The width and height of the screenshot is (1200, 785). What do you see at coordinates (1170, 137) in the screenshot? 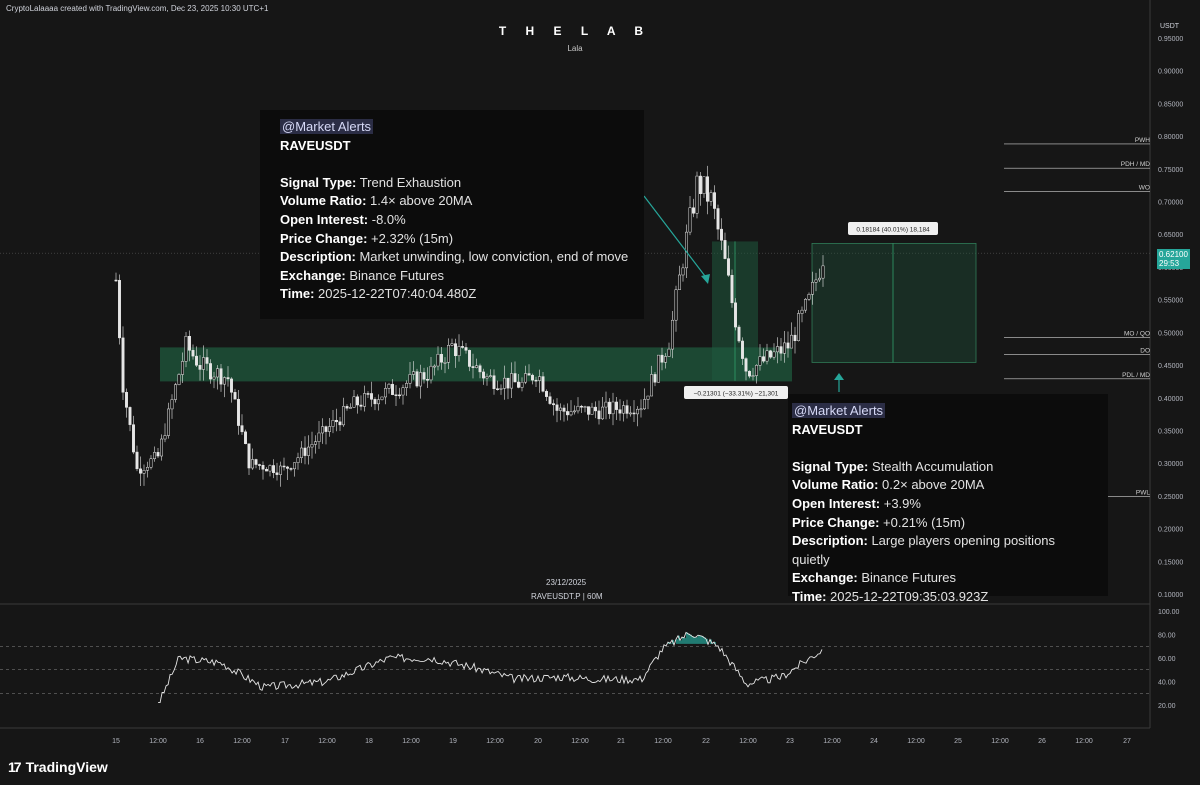
I see `price-tick-label: 0.80000` at bounding box center [1170, 137].